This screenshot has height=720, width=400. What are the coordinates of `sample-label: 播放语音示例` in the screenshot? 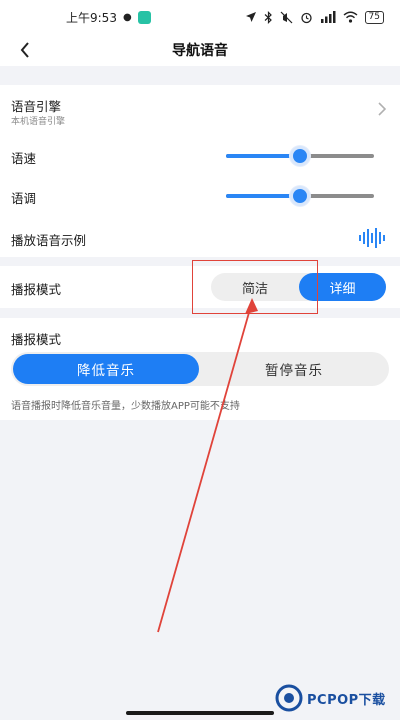 It's located at (49, 240).